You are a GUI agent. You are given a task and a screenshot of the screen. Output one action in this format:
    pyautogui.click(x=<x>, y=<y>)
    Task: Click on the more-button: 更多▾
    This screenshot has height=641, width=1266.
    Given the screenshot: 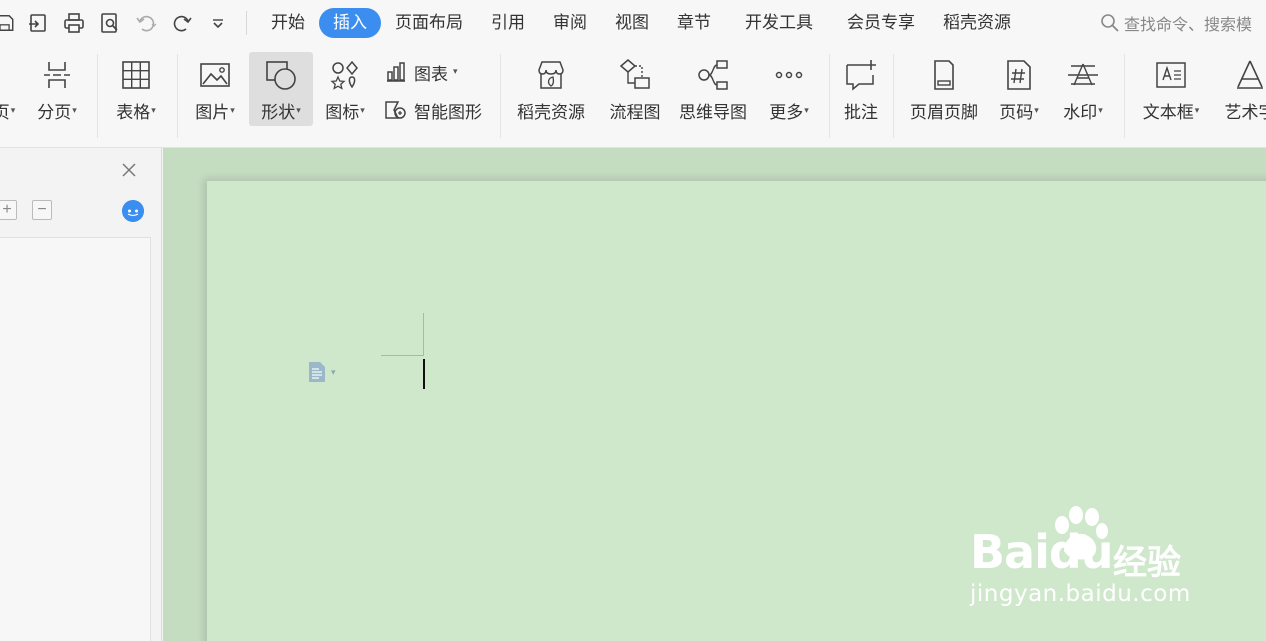 What is the action you would take?
    pyautogui.click(x=789, y=89)
    